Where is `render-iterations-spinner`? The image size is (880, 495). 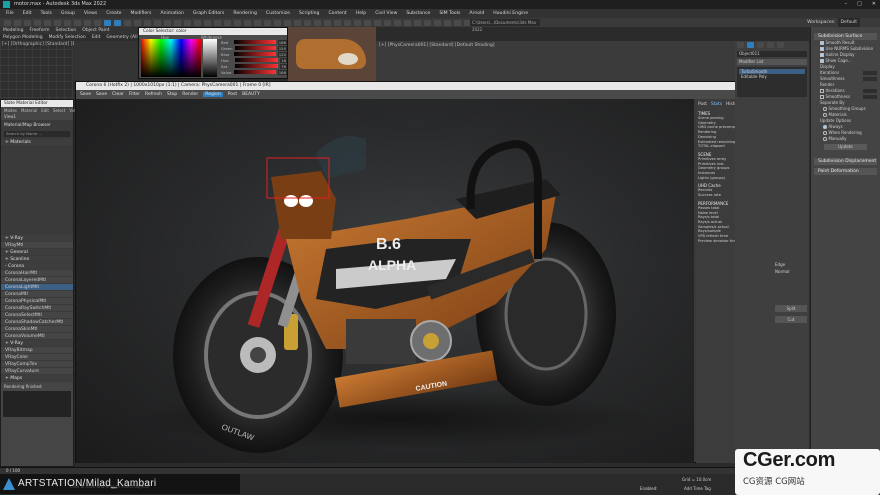 render-iterations-spinner is located at coordinates (870, 91).